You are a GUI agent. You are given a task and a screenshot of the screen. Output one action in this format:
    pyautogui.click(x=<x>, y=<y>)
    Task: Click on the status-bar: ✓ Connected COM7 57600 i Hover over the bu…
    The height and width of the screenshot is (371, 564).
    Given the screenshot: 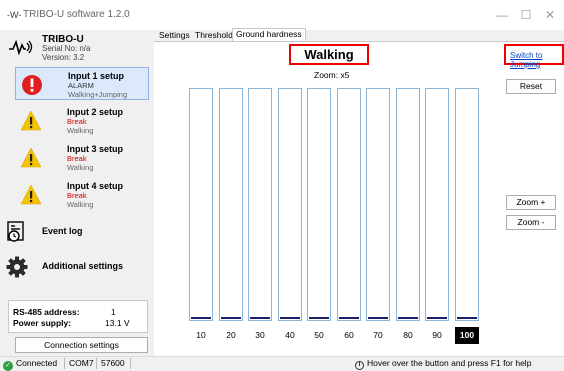 What is the action you would take?
    pyautogui.click(x=282, y=363)
    